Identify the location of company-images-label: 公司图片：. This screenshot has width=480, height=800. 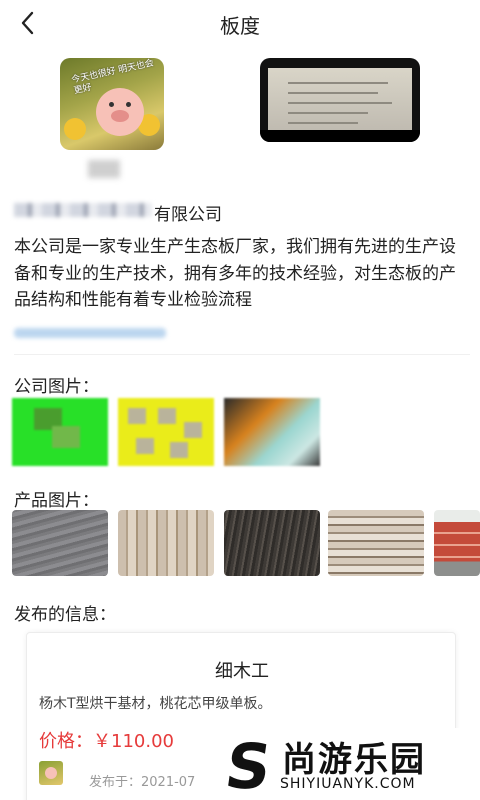
(56, 387).